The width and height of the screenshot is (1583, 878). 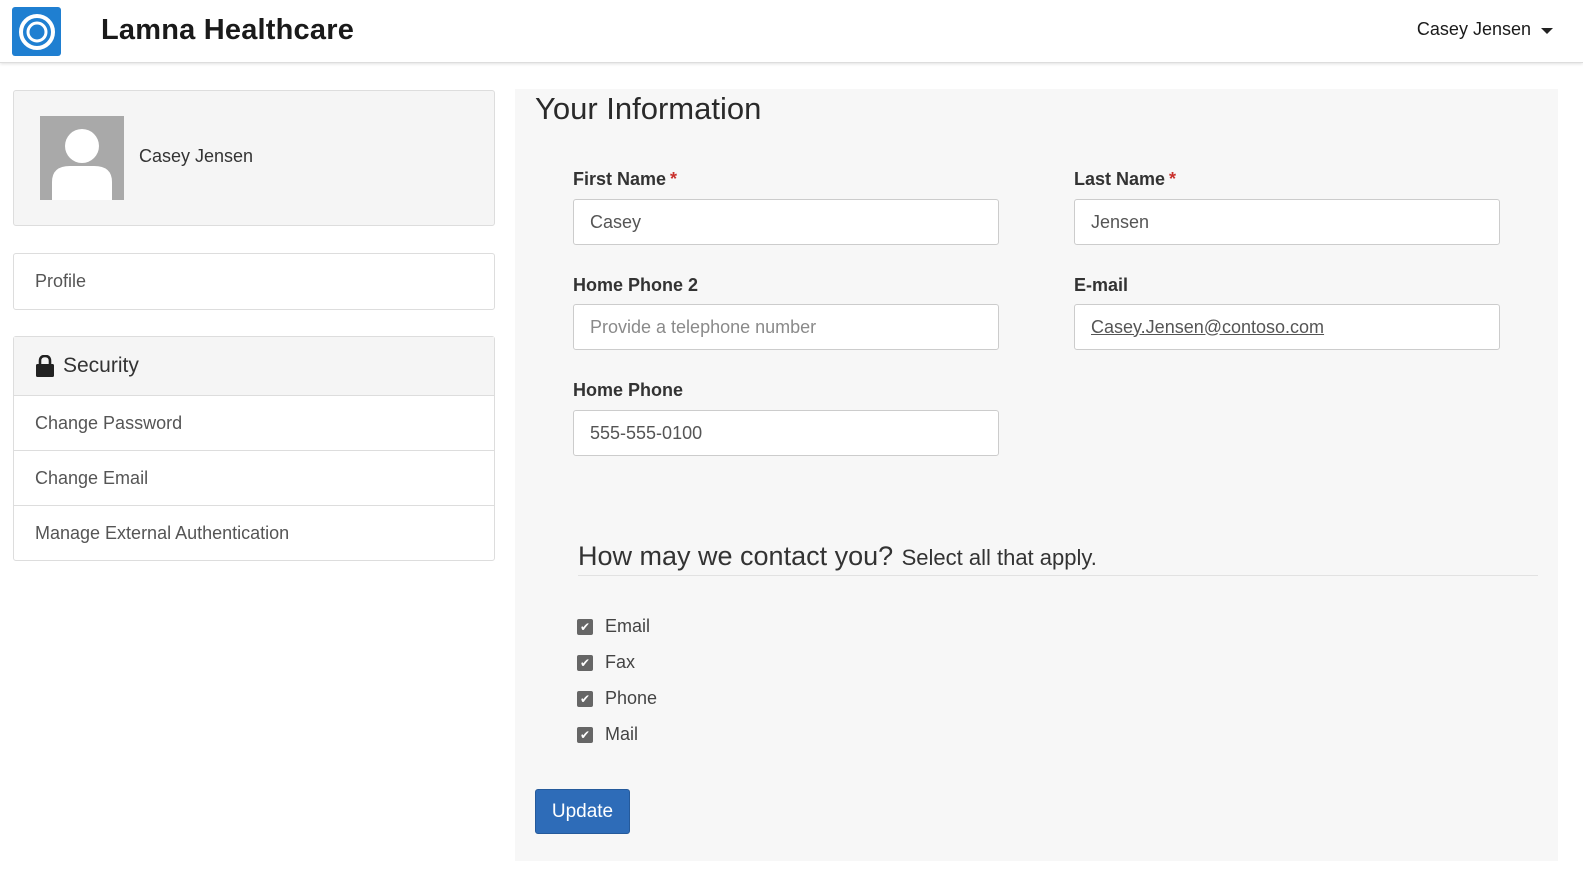 What do you see at coordinates (1287, 222) in the screenshot?
I see `last-name-input` at bounding box center [1287, 222].